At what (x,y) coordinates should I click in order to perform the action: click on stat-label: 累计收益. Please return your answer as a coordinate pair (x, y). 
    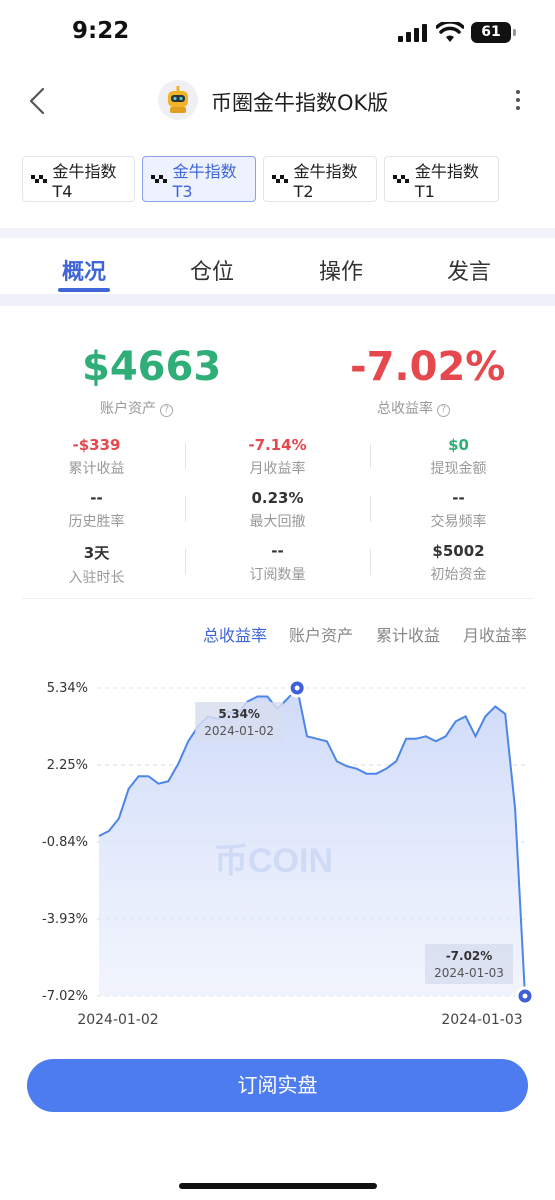
    Looking at the image, I should click on (96, 469).